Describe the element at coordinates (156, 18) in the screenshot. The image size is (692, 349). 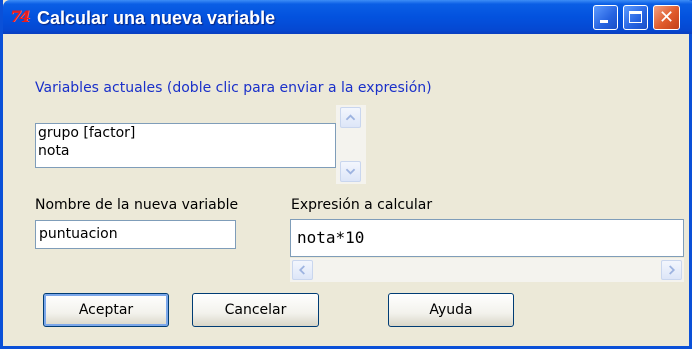
I see `window-title: Calcular una nueva variable` at that location.